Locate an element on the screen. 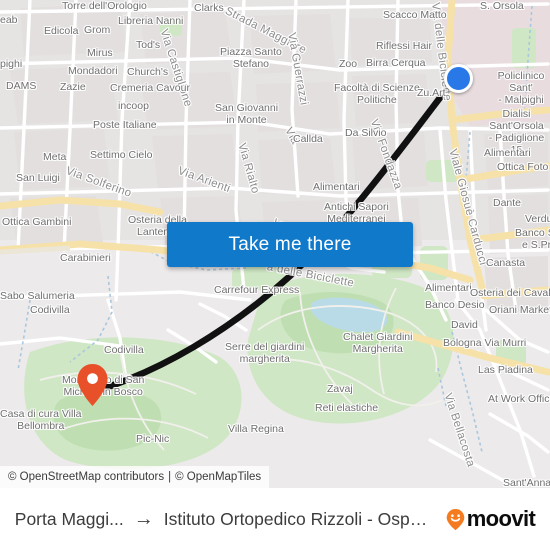  origin-marker is located at coordinates (92, 385).